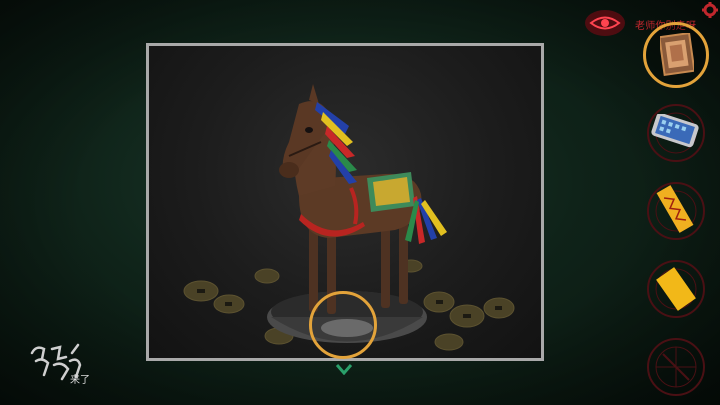 This screenshot has height=405, width=720. I want to click on yellow-paper-item, so click(676, 289).